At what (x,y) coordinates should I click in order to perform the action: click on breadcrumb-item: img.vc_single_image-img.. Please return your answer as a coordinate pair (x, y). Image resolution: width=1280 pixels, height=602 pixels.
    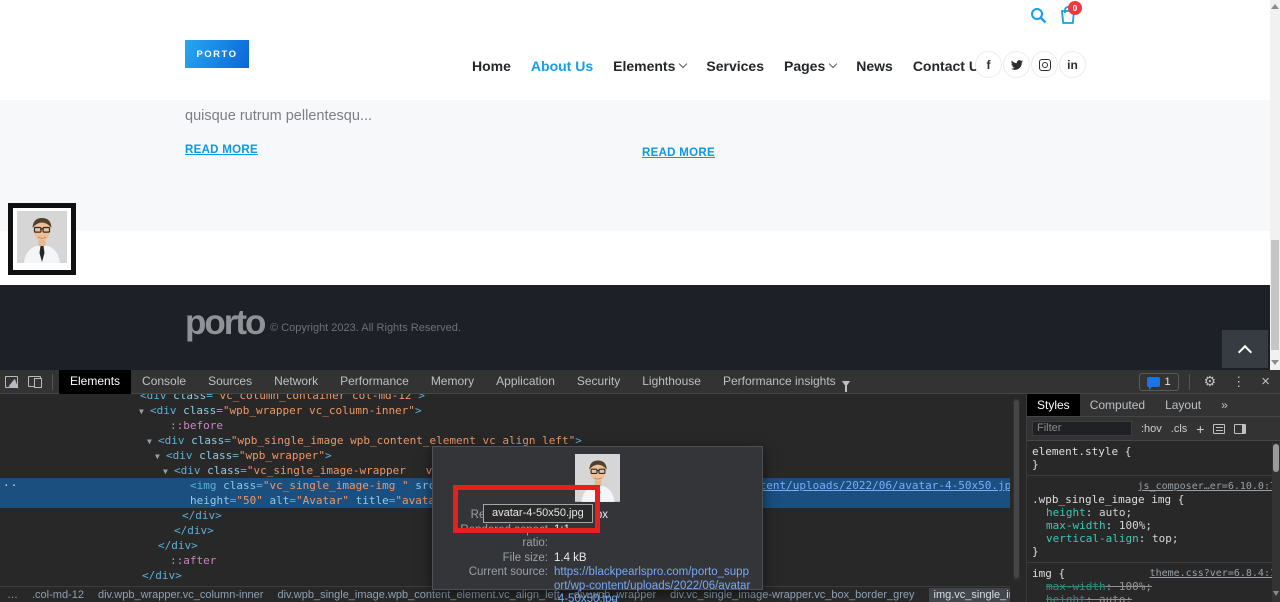
    Looking at the image, I should click on (969, 594).